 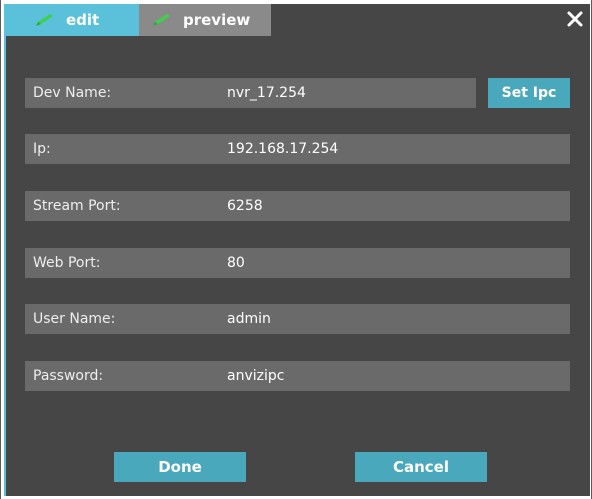 I want to click on tab-preview: preview, so click(x=205, y=20).